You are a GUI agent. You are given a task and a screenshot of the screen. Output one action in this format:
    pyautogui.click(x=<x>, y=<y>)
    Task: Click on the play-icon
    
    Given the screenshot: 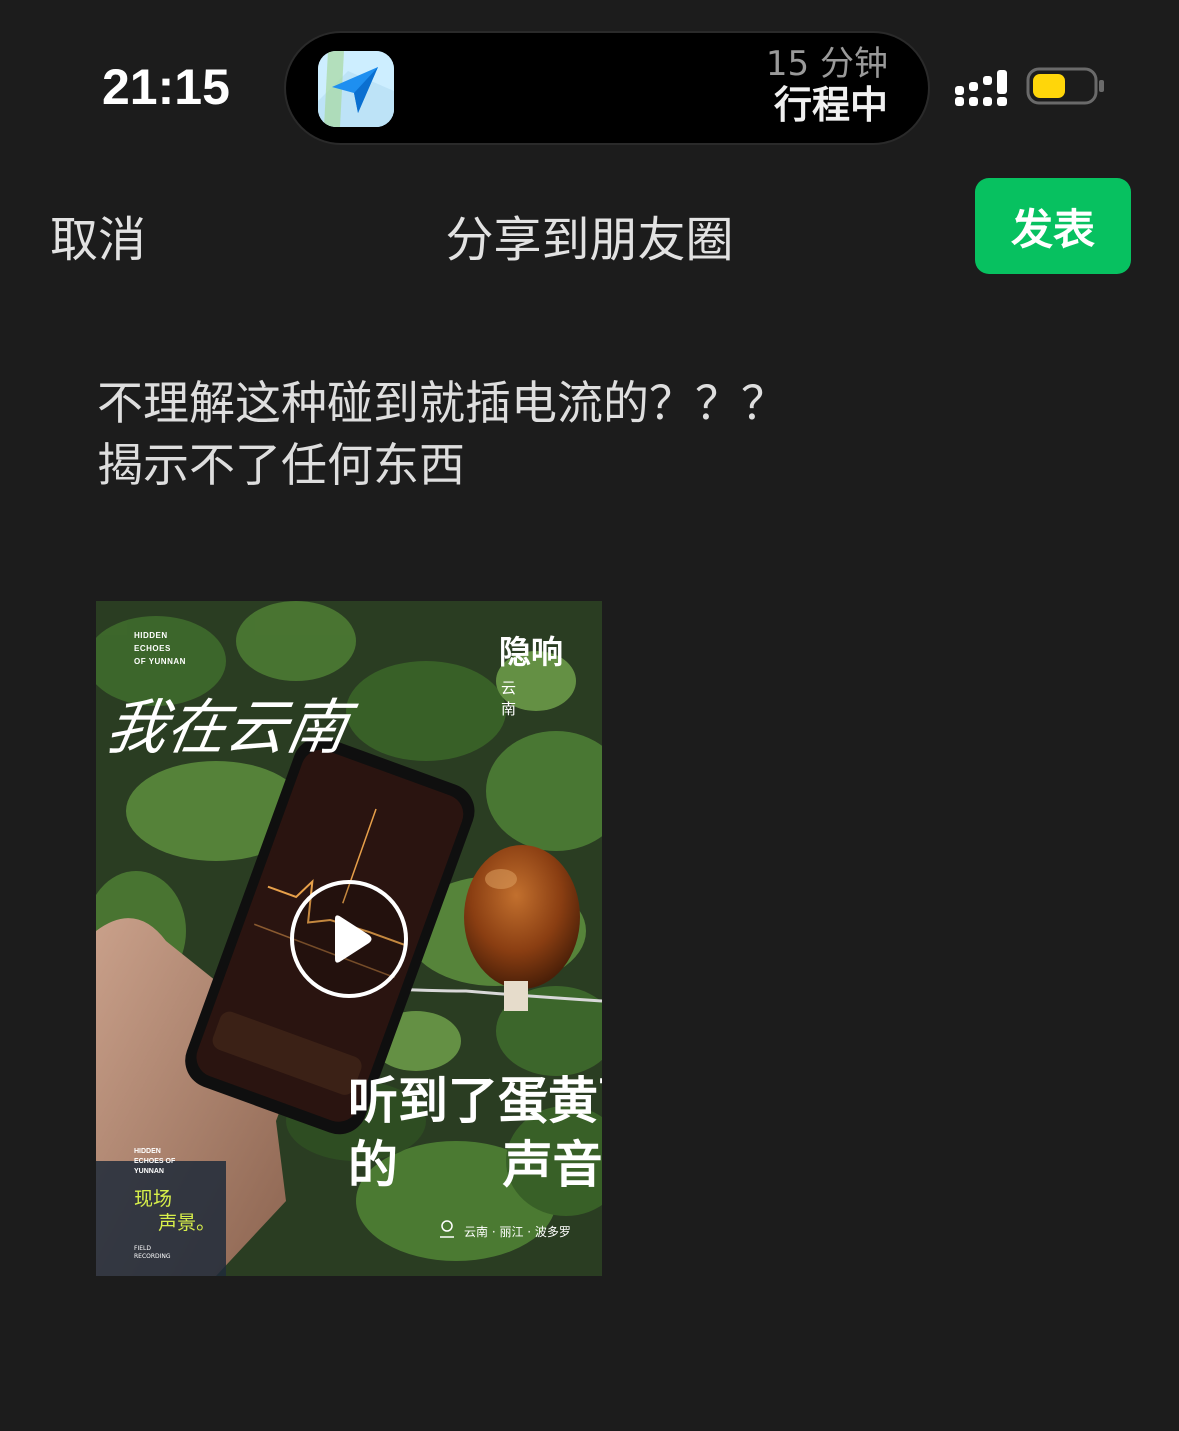 What is the action you would take?
    pyautogui.click(x=349, y=939)
    